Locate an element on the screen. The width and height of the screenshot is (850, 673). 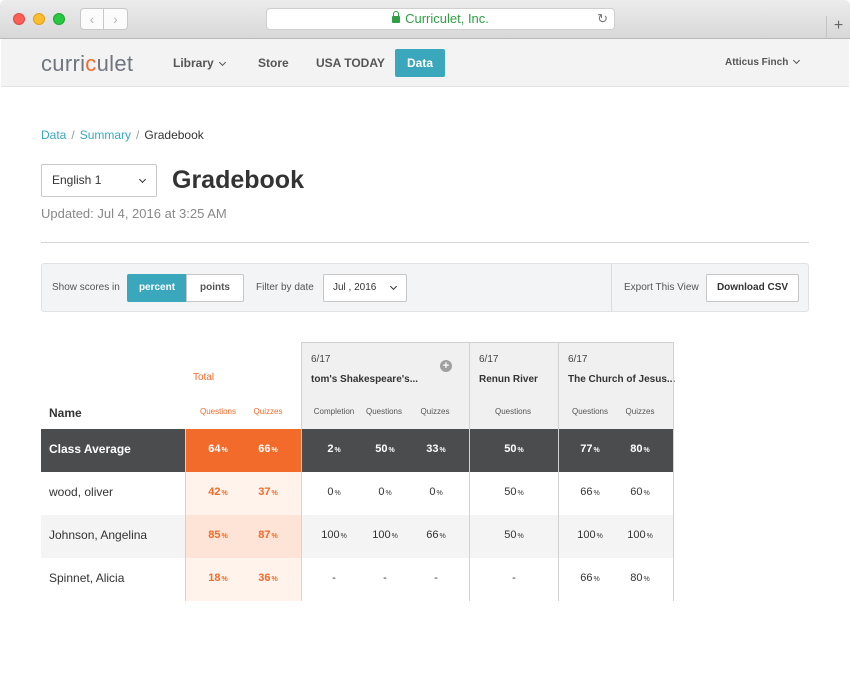
class-select: English 1 is located at coordinates (99, 180).